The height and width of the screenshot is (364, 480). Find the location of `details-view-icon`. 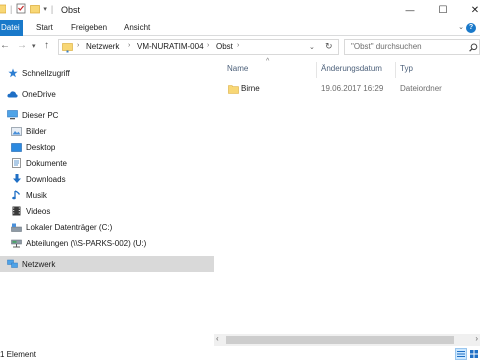

details-view-icon is located at coordinates (461, 354).